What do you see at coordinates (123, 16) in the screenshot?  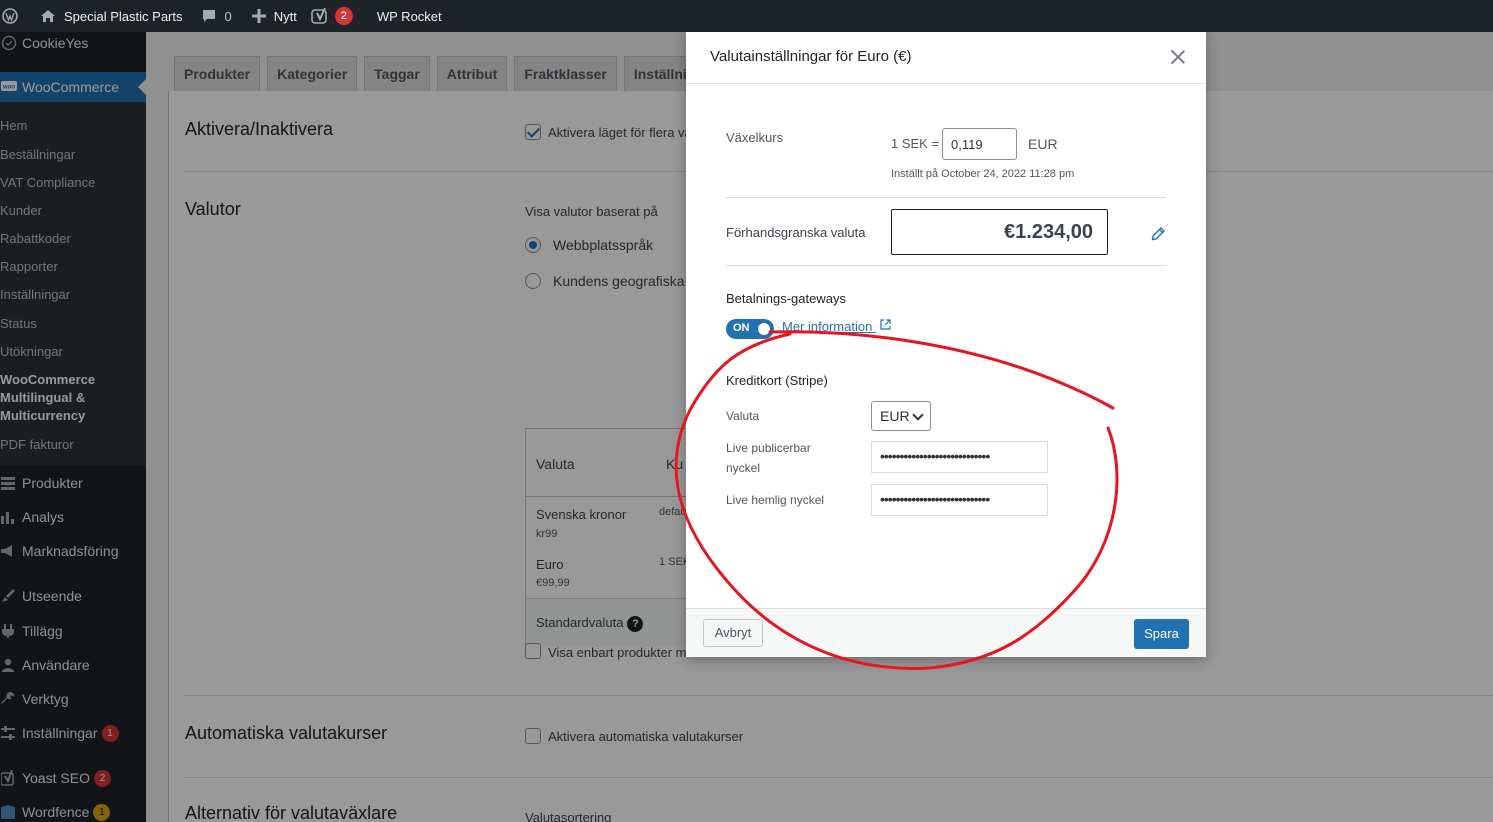 I see `site-name: Special Plastic Parts` at bounding box center [123, 16].